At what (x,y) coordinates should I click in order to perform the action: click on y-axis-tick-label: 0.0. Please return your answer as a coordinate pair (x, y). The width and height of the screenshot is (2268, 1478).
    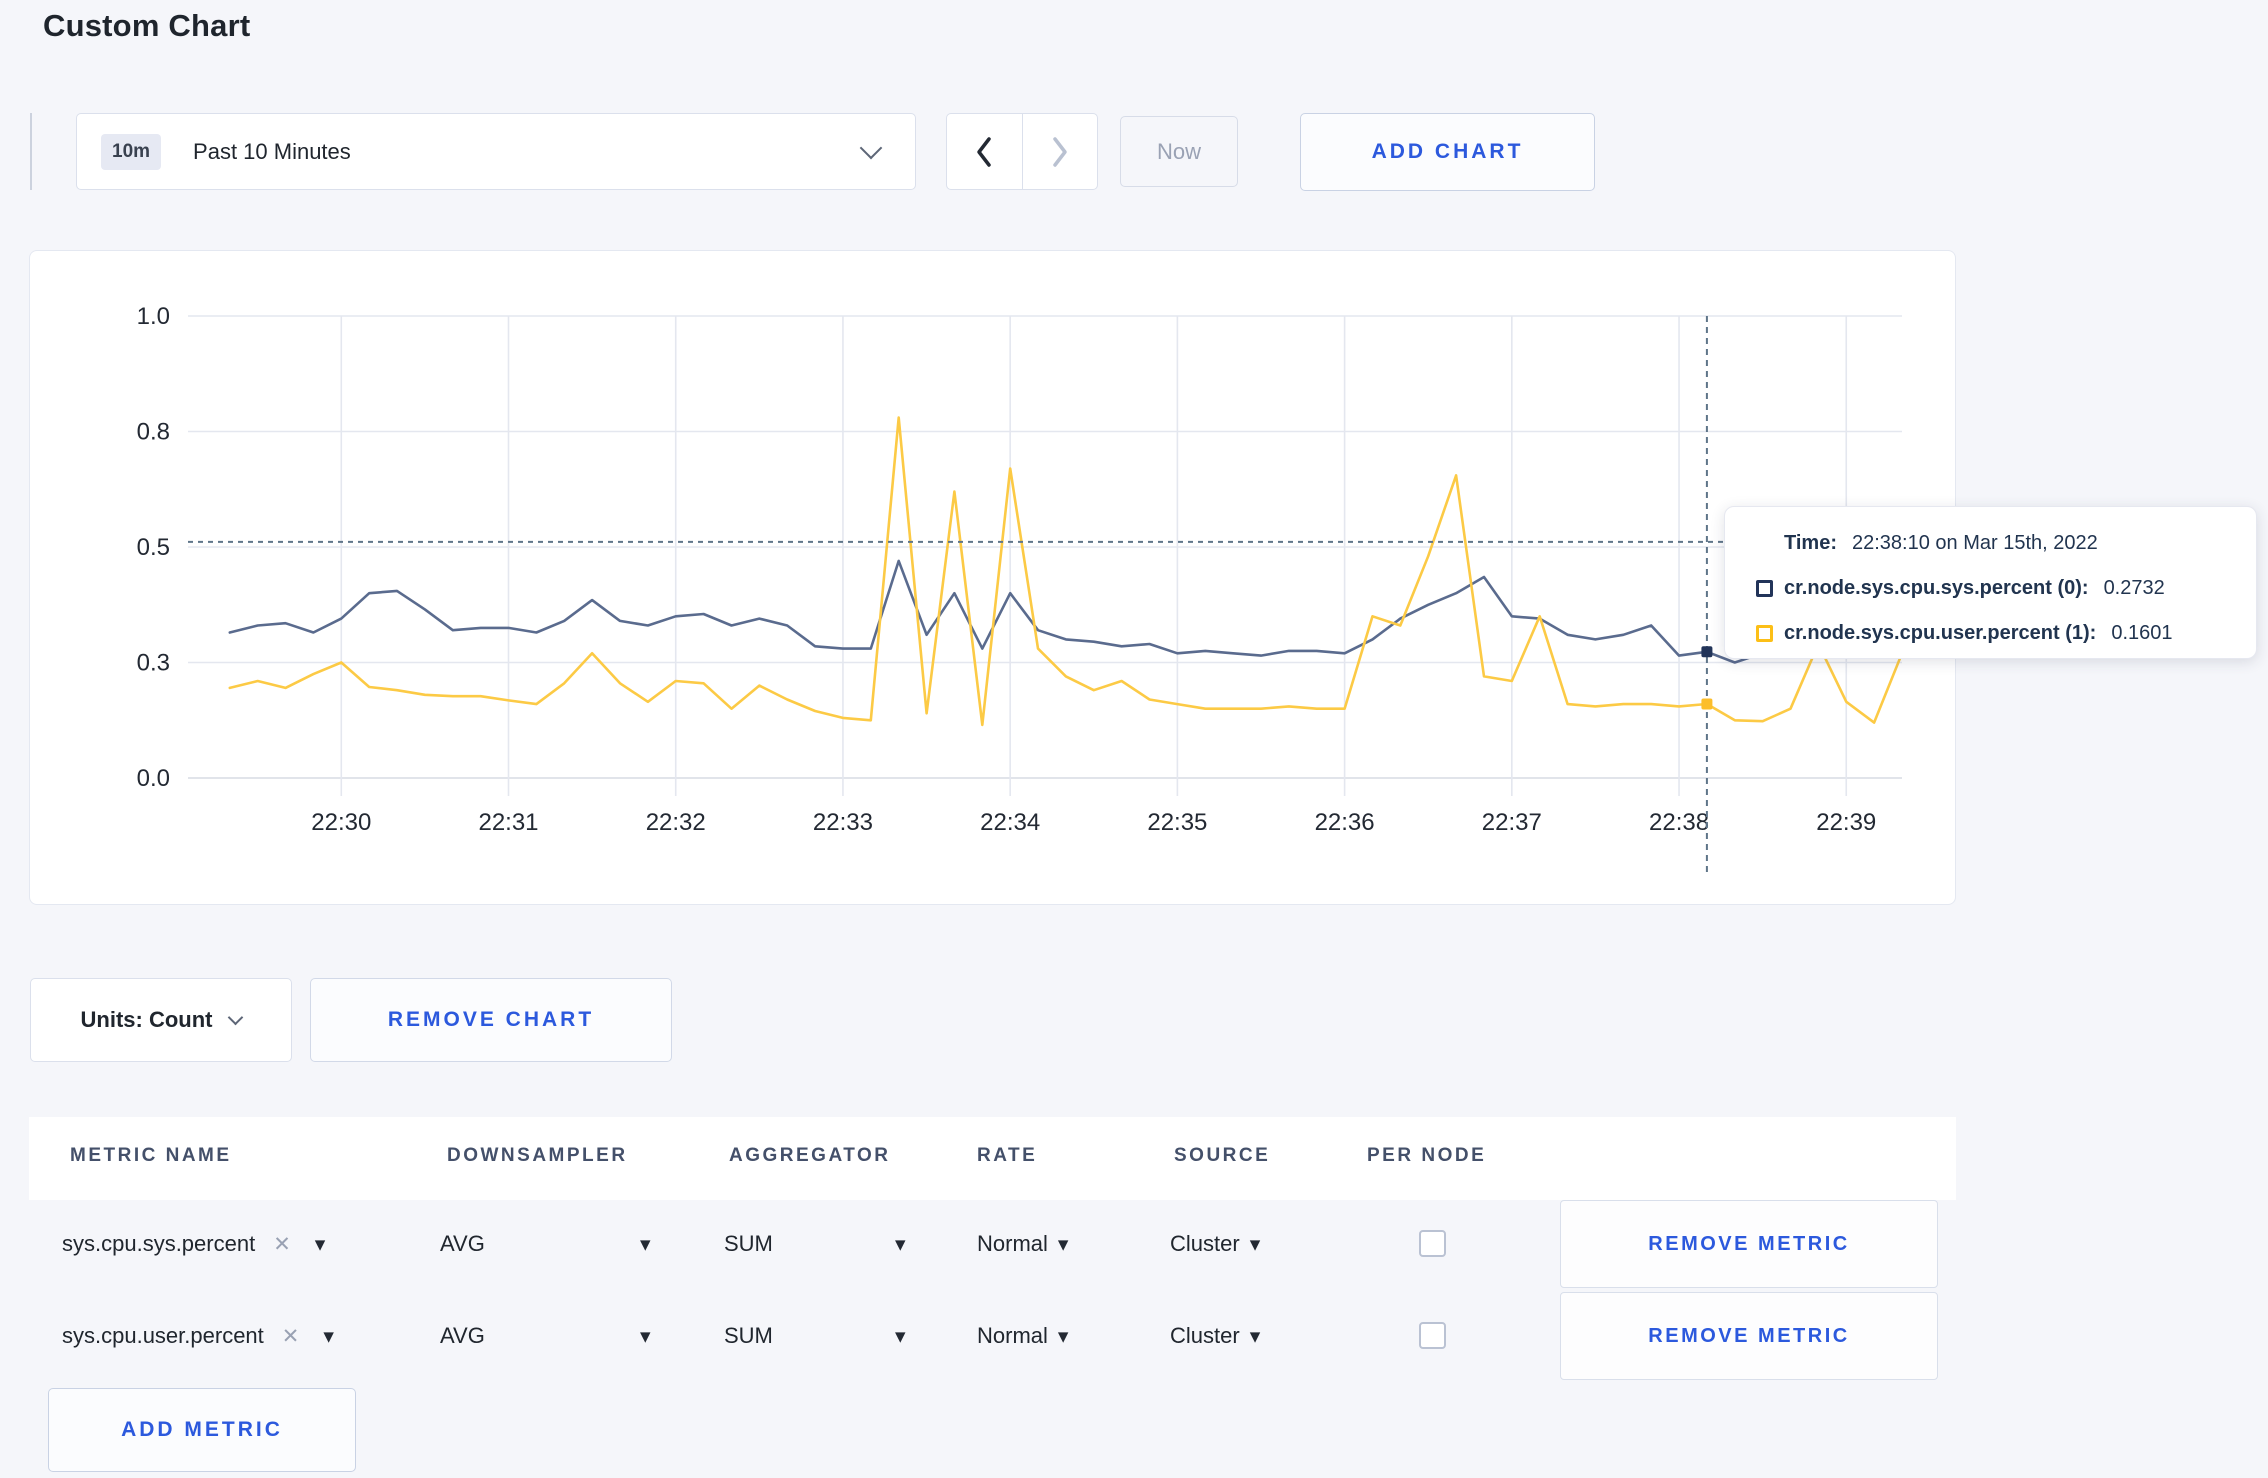
    Looking at the image, I should click on (153, 778).